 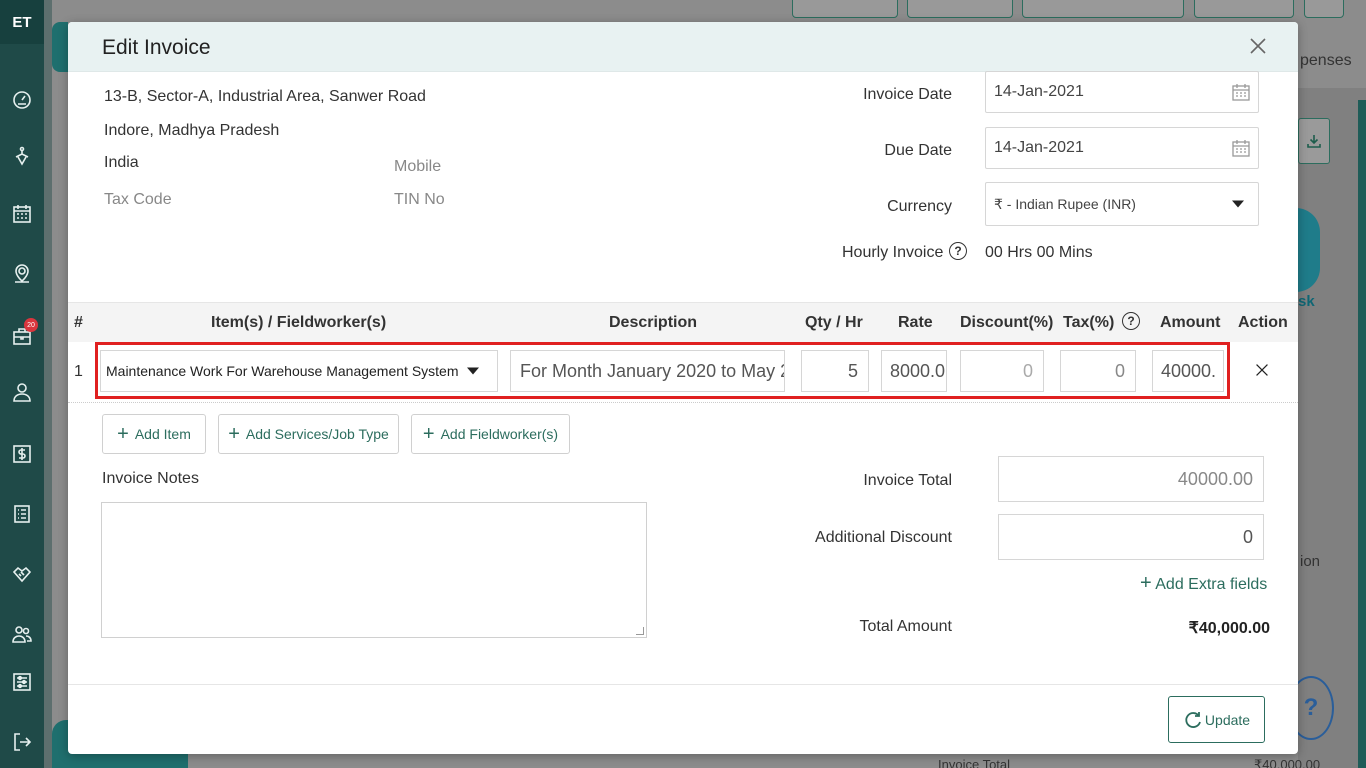 I want to click on modal-header: Edit Invoice, so click(x=683, y=47).